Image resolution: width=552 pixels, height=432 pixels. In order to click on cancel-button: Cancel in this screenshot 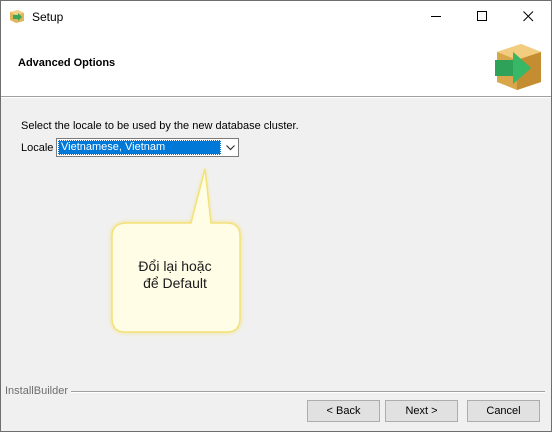, I will do `click(503, 411)`.